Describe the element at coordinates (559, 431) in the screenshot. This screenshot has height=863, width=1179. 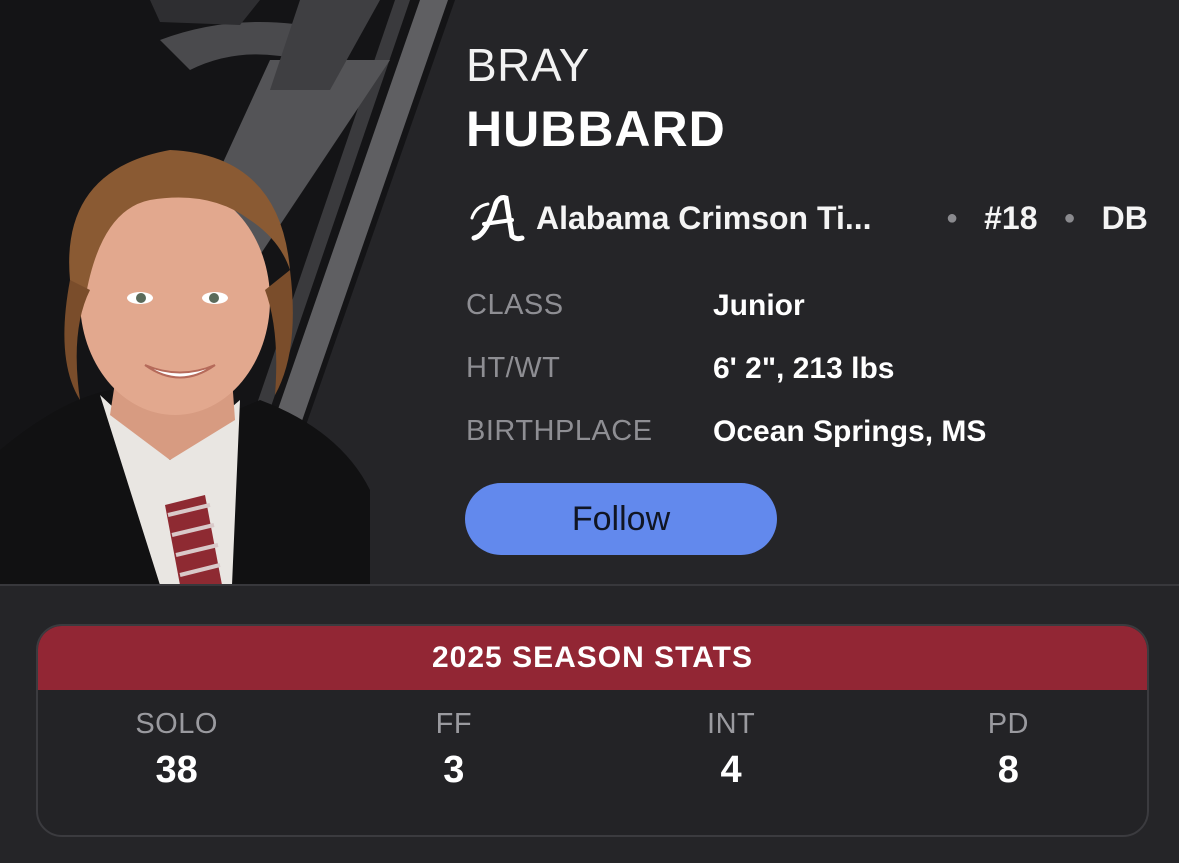
I see `bio-label: BIRTHPLACE` at that location.